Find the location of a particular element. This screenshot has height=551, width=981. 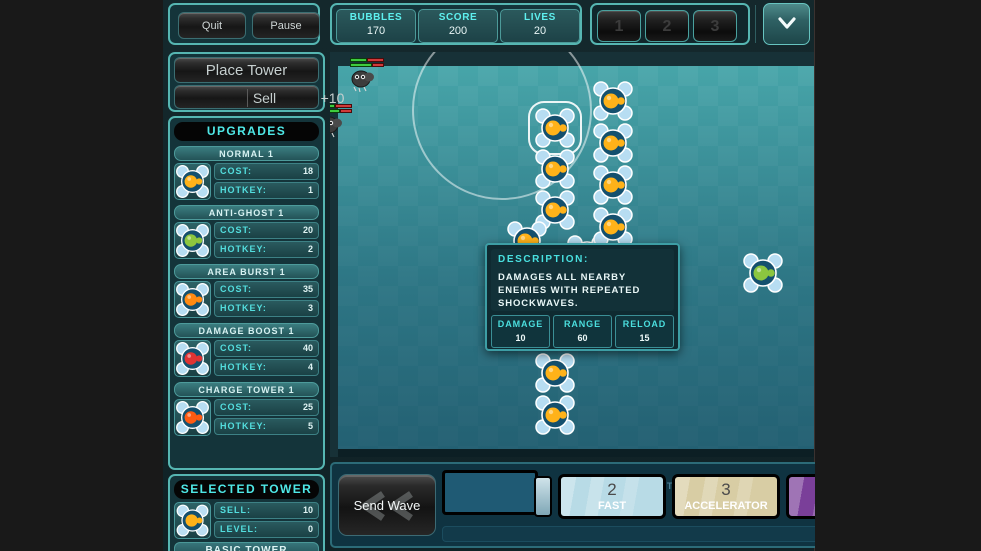

sell-tower-button: Sell +10 is located at coordinates (259, 97).